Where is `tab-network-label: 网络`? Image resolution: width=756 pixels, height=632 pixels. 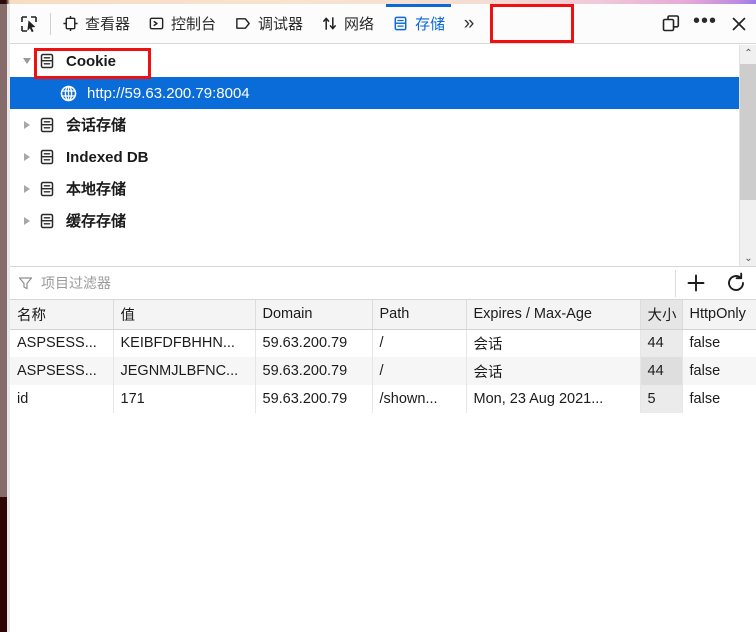
tab-network-label: 网络 is located at coordinates (359, 24).